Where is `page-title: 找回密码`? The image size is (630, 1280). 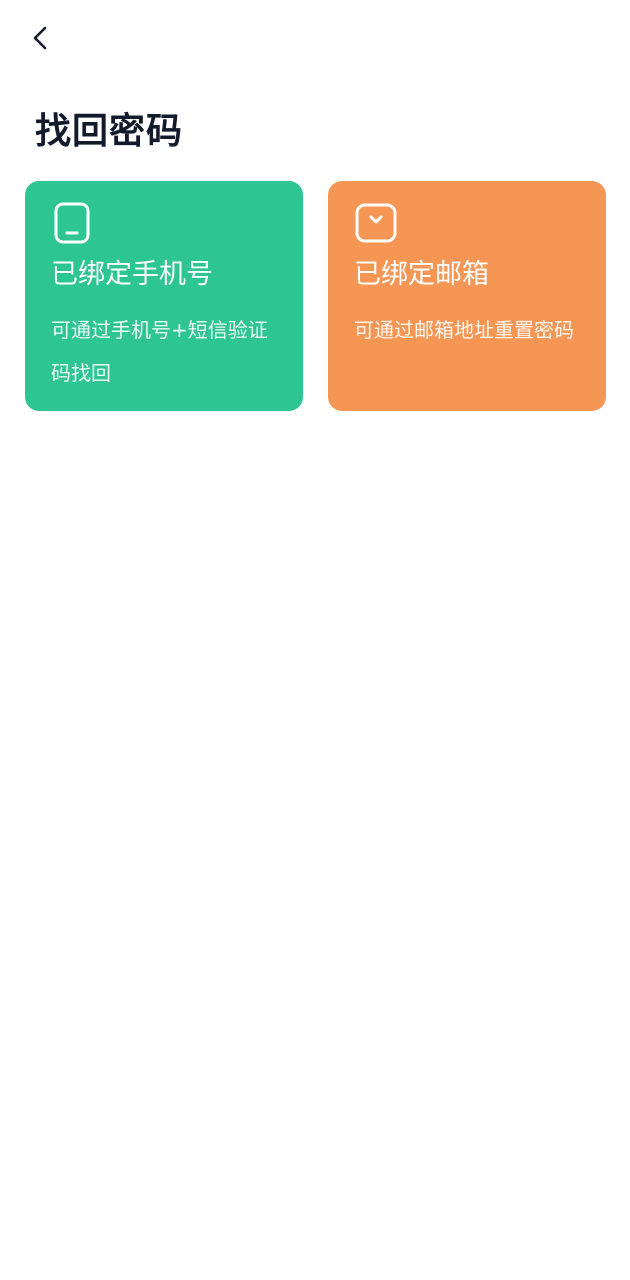 page-title: 找回密码 is located at coordinates (109, 131).